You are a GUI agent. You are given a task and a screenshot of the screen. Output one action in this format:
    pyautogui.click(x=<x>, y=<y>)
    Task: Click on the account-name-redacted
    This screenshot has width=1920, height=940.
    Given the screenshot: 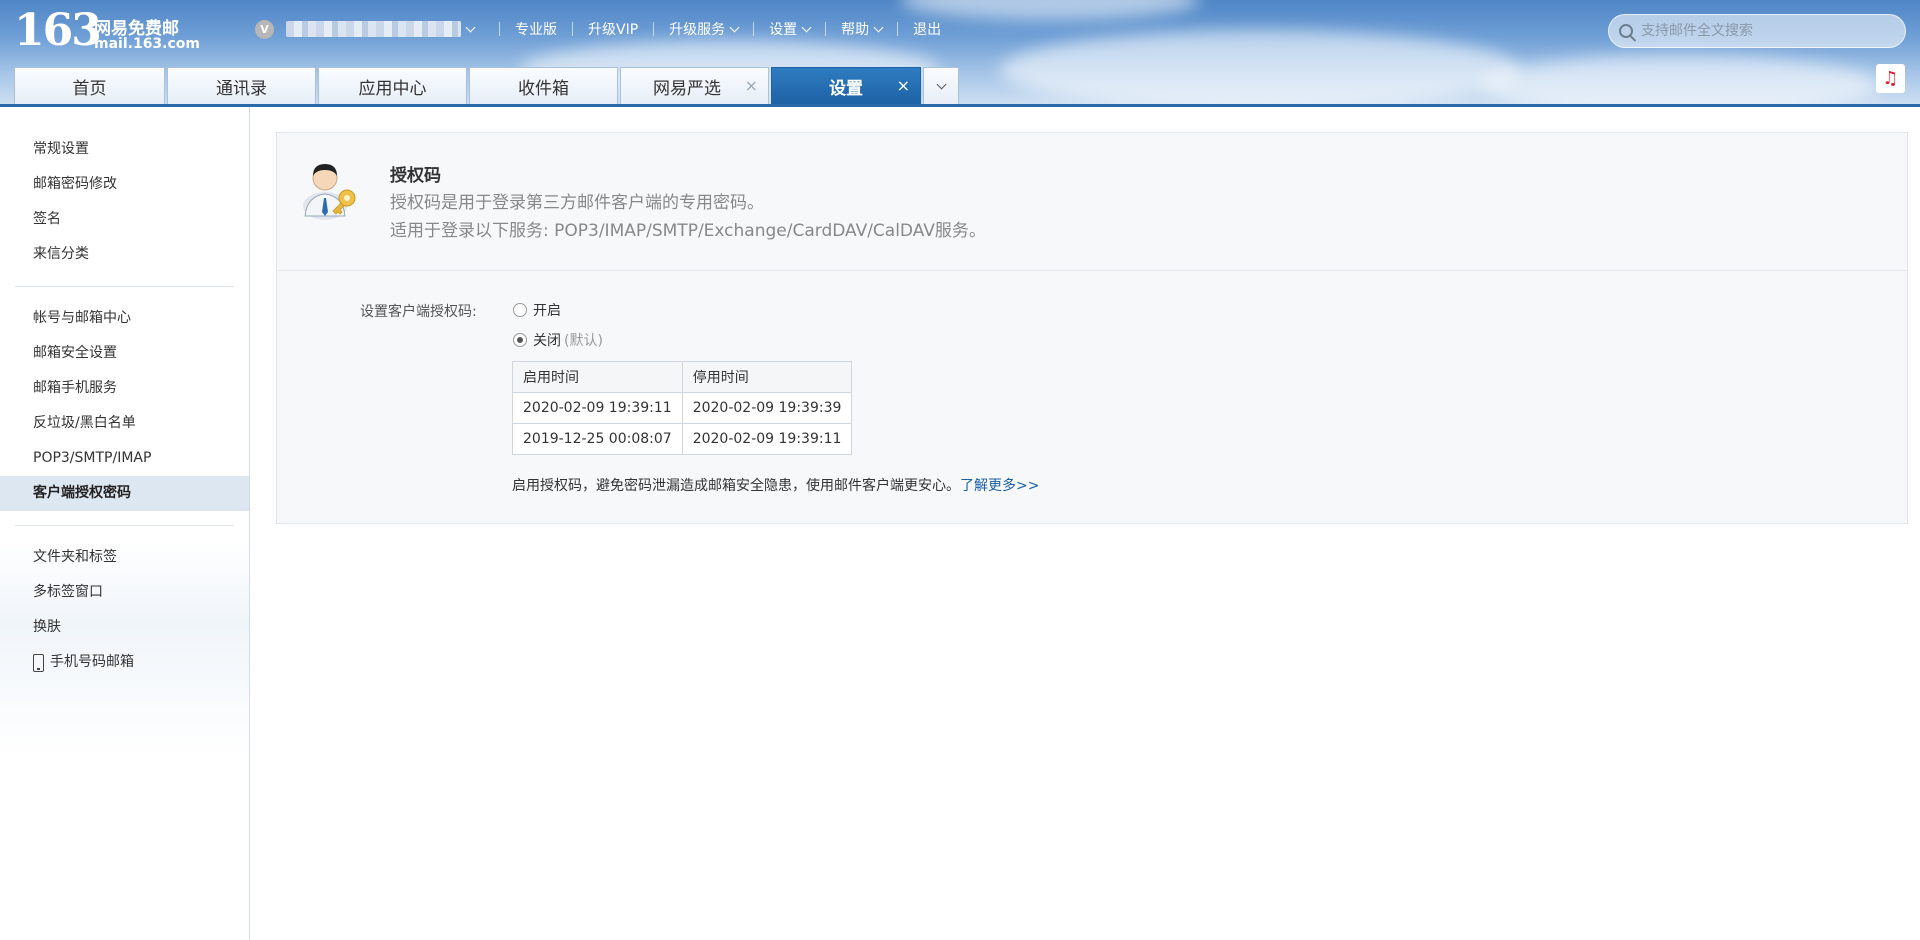 What is the action you would take?
    pyautogui.click(x=373, y=29)
    